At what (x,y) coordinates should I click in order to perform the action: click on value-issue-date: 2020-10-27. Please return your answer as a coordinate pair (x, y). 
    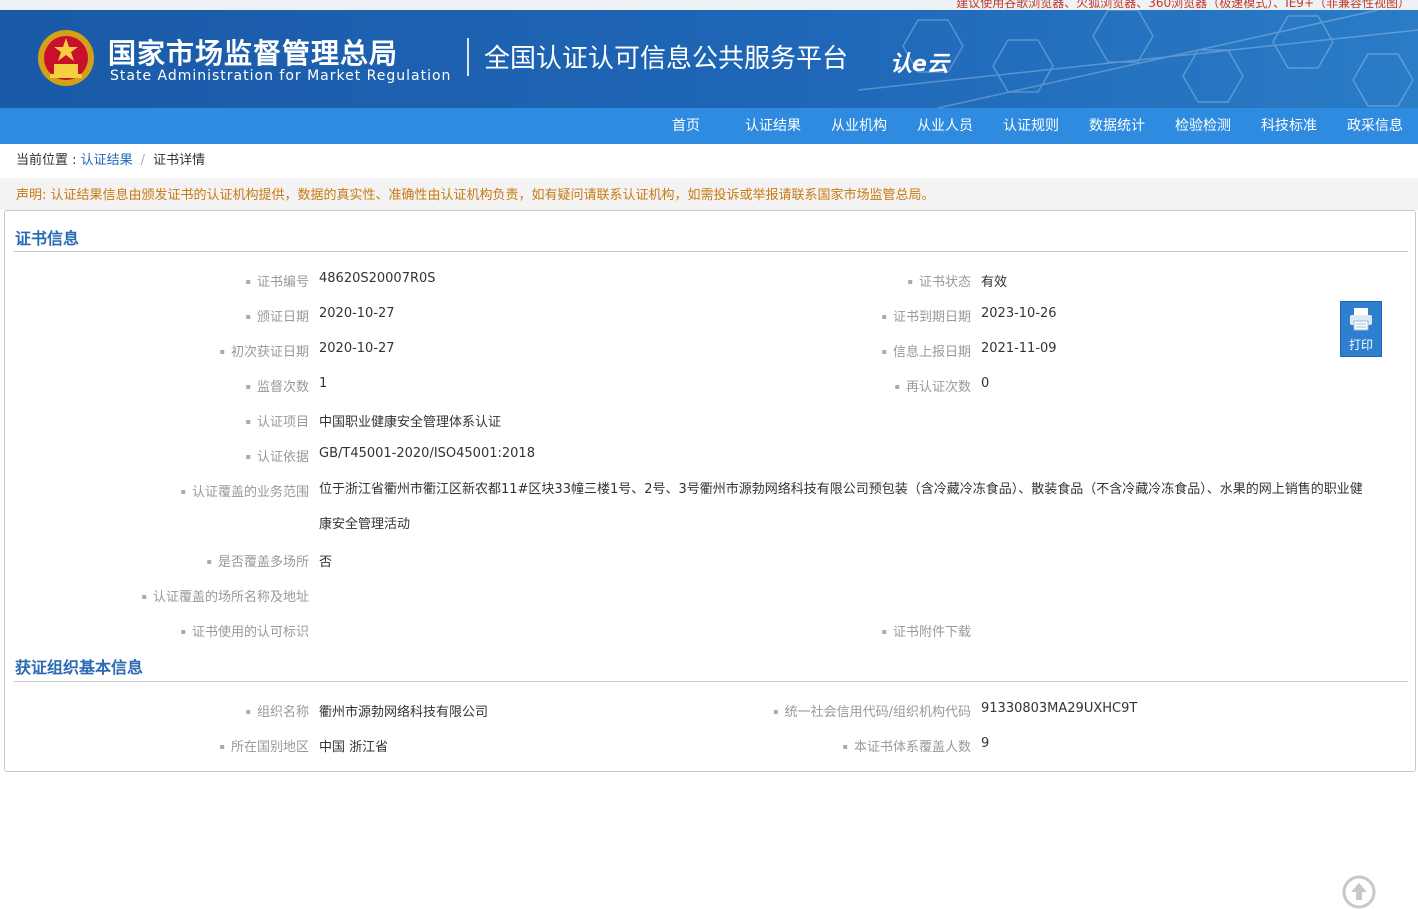
    Looking at the image, I should click on (357, 313).